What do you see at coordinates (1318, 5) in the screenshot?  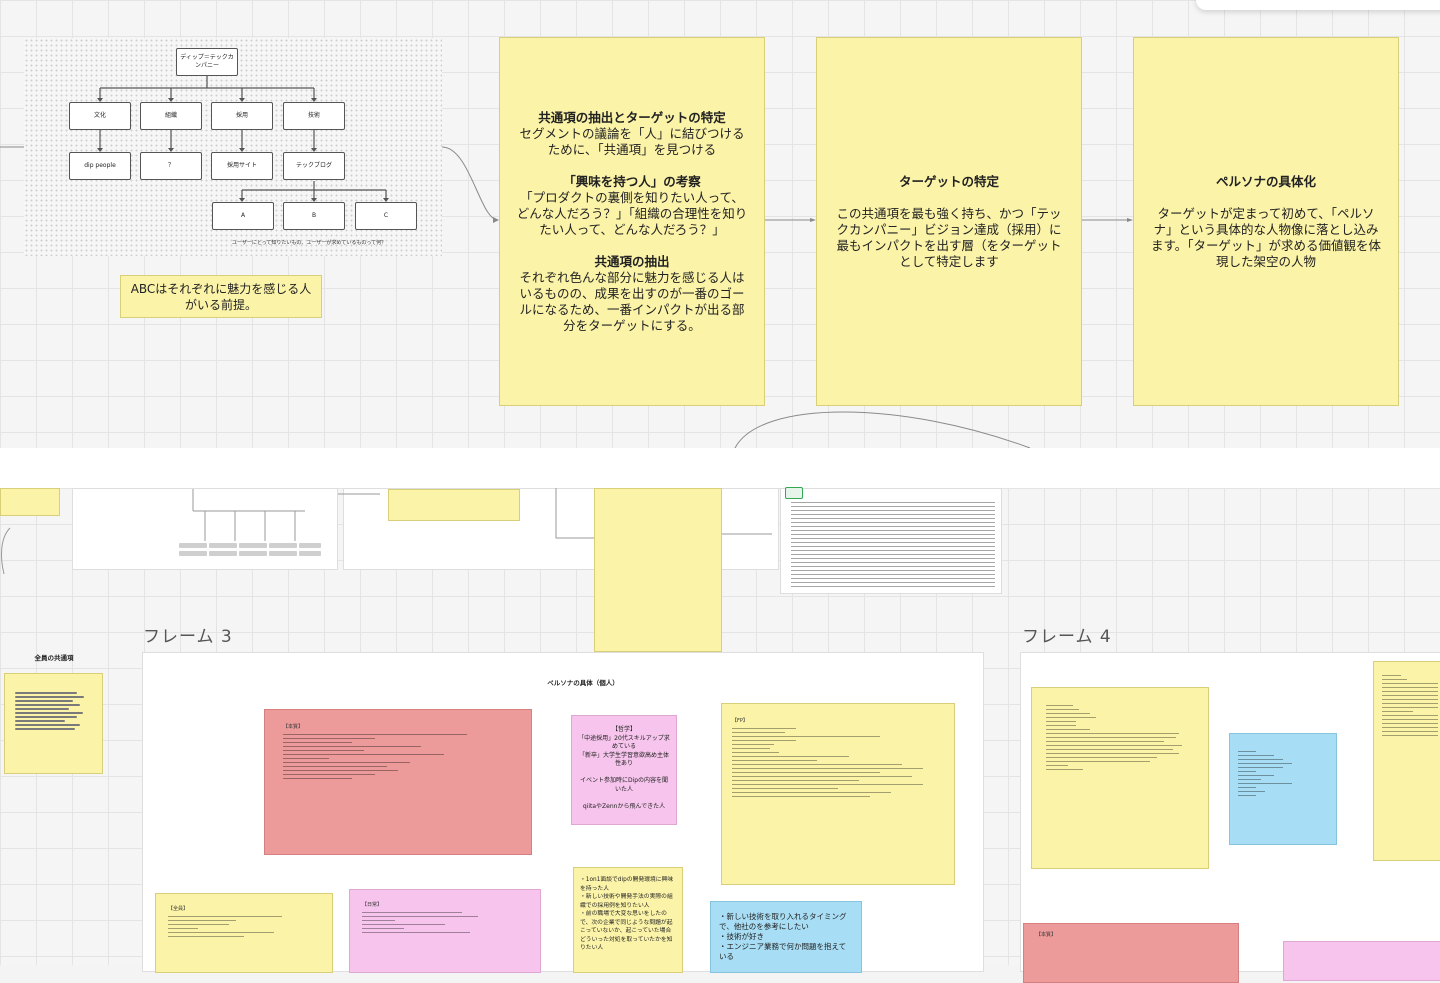 I see `floating-panel` at bounding box center [1318, 5].